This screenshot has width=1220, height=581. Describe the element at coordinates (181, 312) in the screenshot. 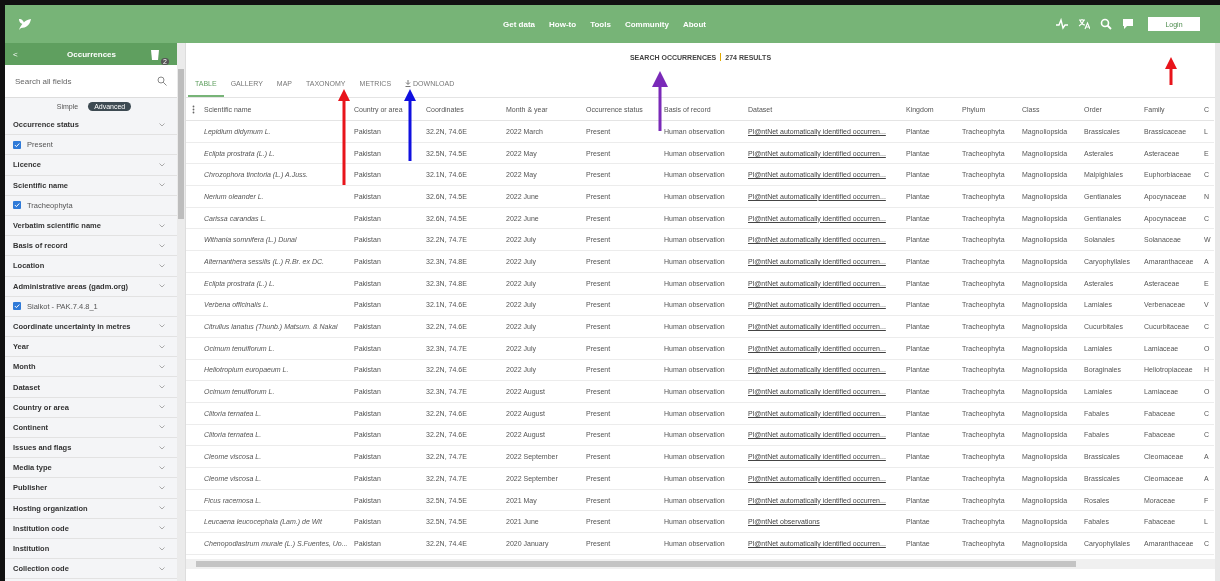

I see `scrollbar` at that location.